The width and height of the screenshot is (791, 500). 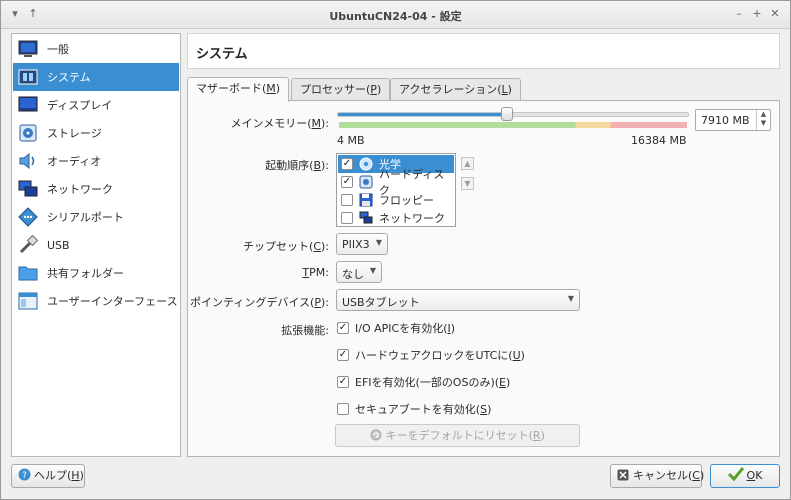 I want to click on efi-option: ✓ EFIを有効化(一部のOSのみ)(E), so click(x=423, y=382).